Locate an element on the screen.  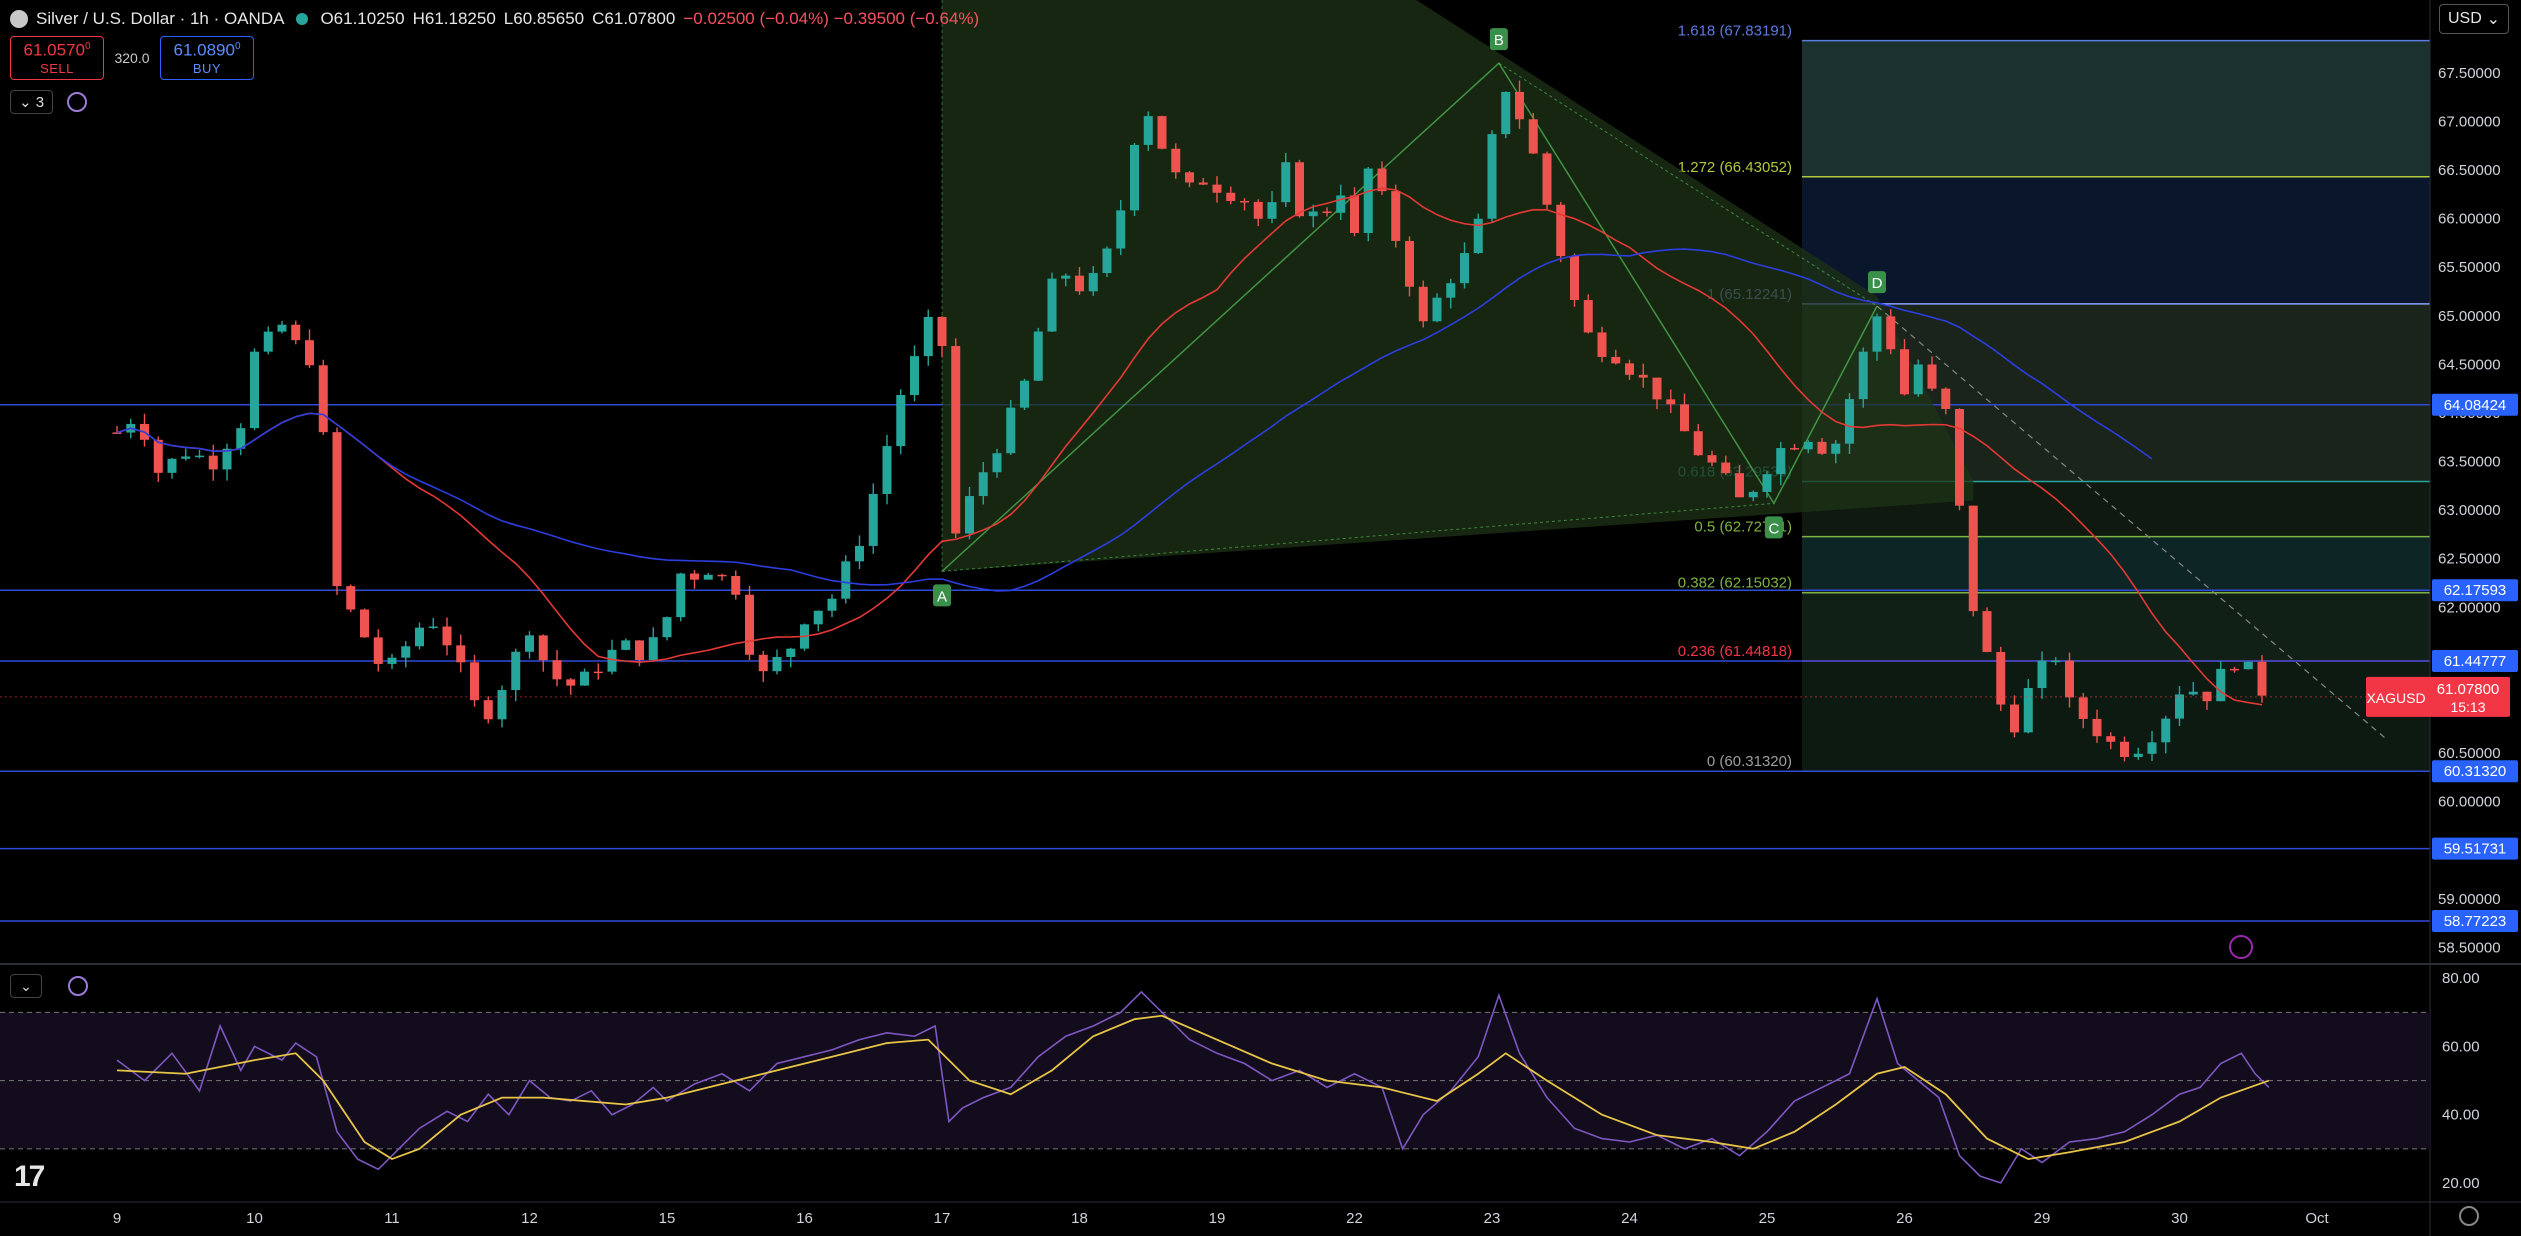
x-tick-label: 11 is located at coordinates (392, 1218).